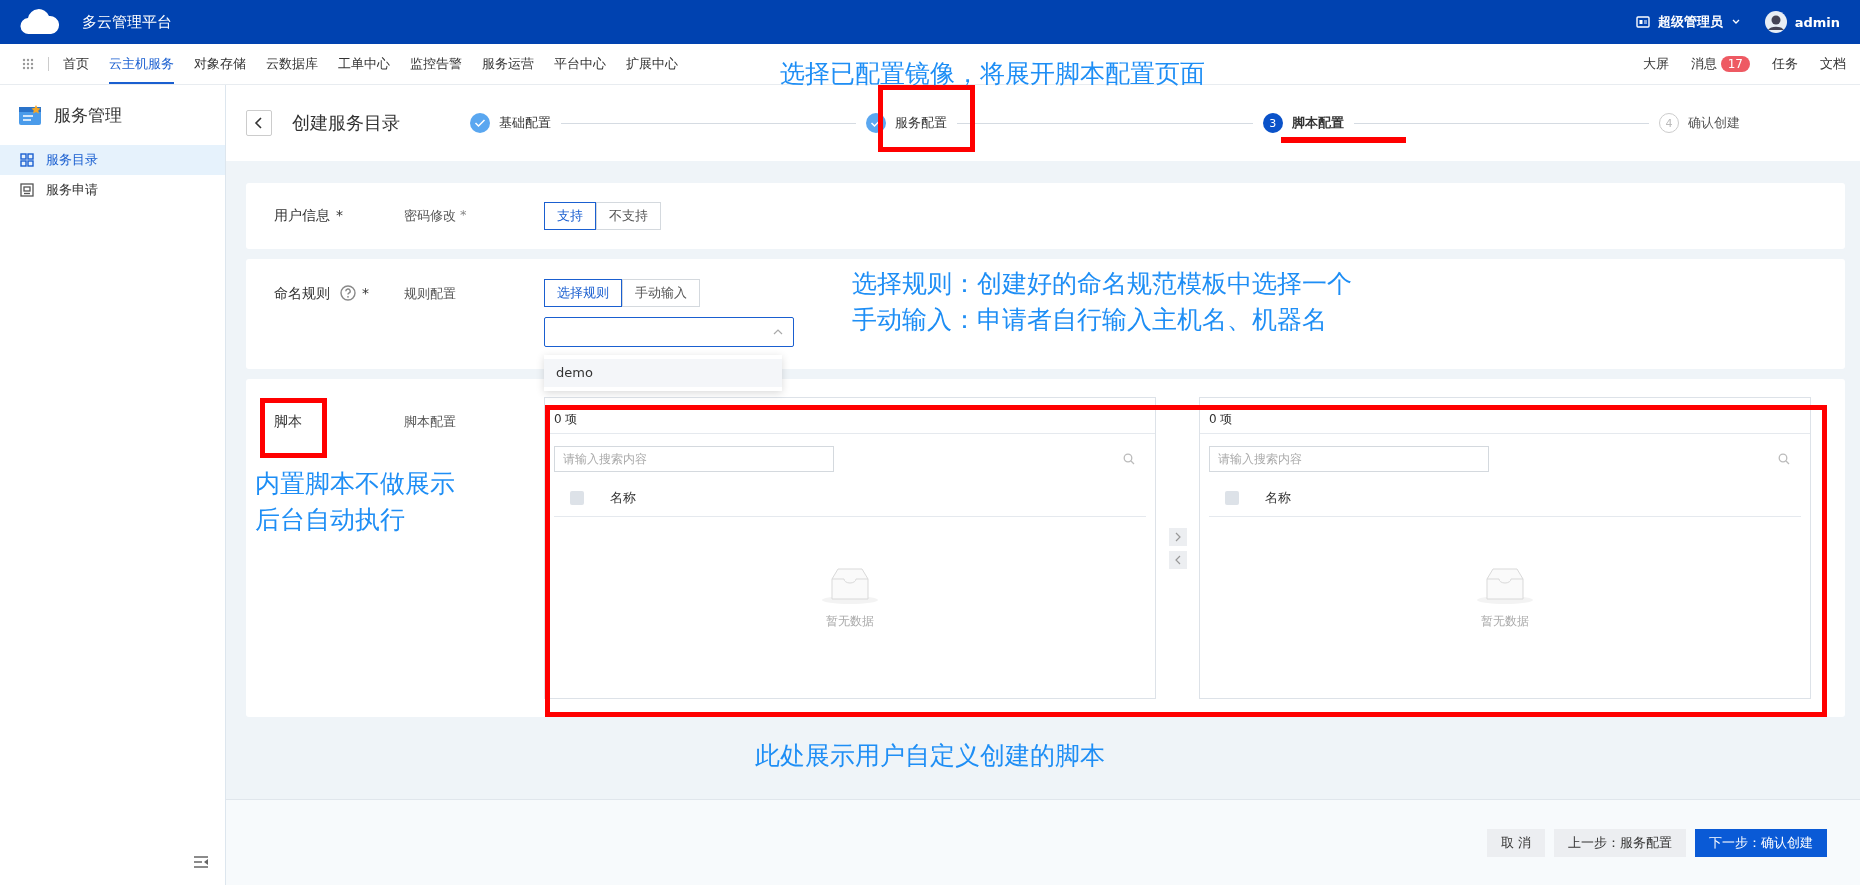 The image size is (1860, 885). What do you see at coordinates (1655, 64) in the screenshot?
I see `nav-link: 大屏` at bounding box center [1655, 64].